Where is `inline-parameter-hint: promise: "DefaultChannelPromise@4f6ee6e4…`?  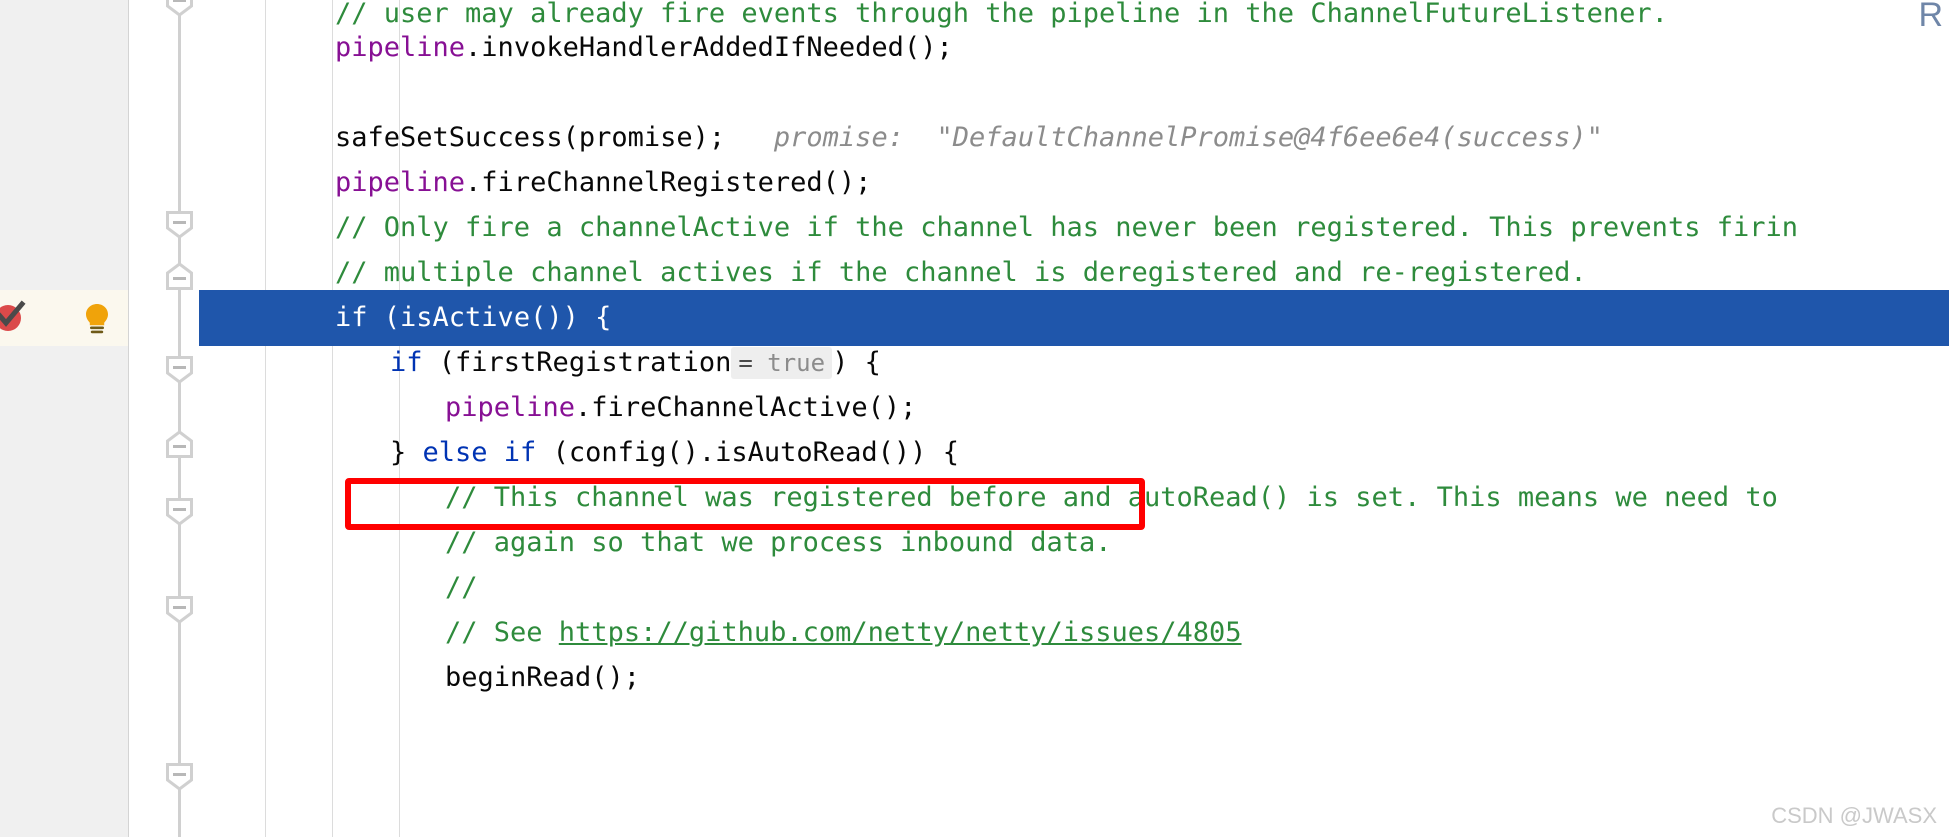 inline-parameter-hint: promise: "DefaultChannelPromise@4f6ee6e4… is located at coordinates (1164, 137).